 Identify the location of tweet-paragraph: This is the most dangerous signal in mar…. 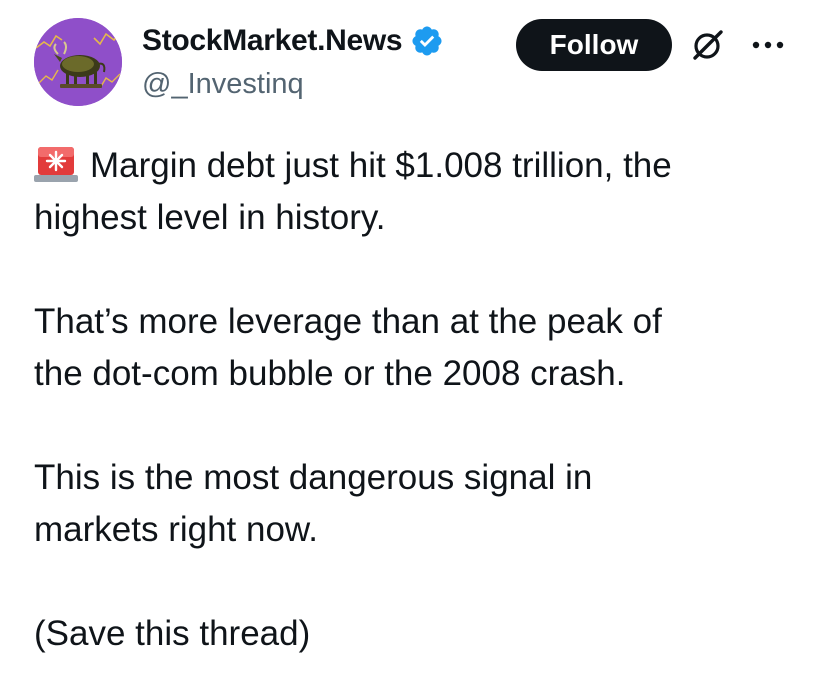
(419, 504).